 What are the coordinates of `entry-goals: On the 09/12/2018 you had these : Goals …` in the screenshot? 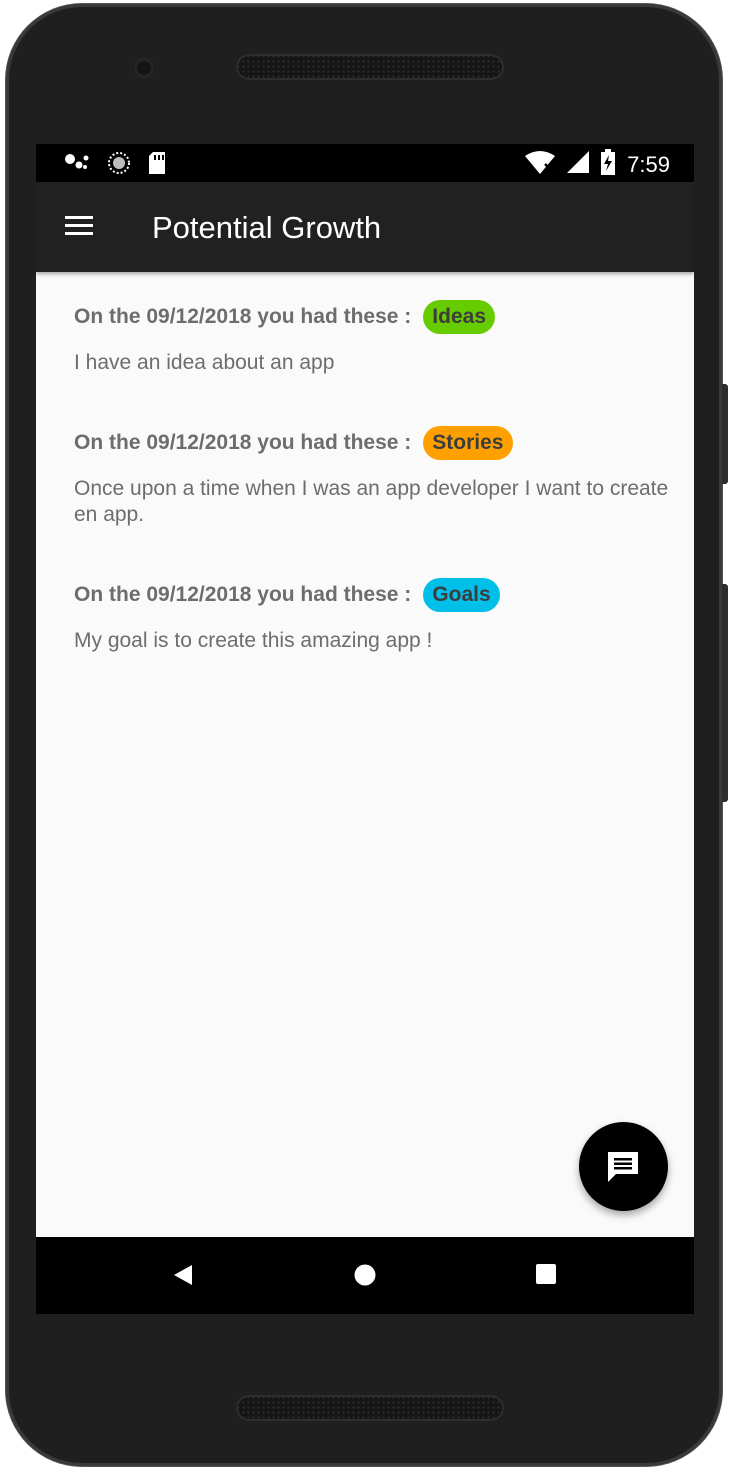 It's located at (374, 615).